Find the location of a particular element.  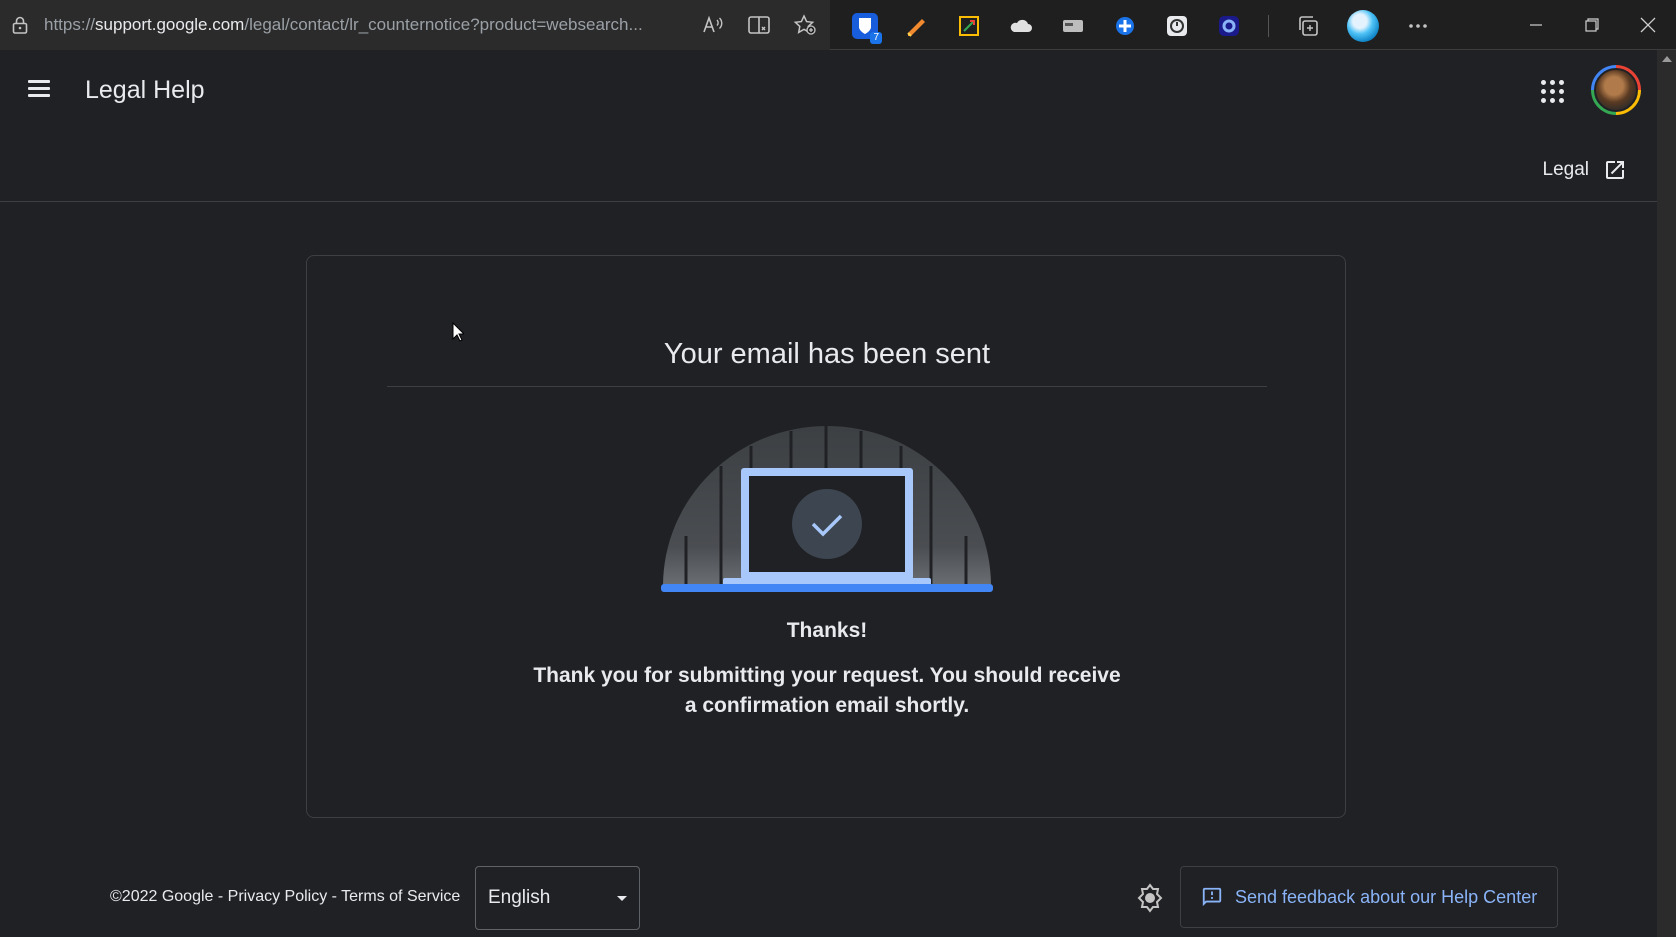

send-feedback-label: Send feedback about our Help Center is located at coordinates (1386, 896).